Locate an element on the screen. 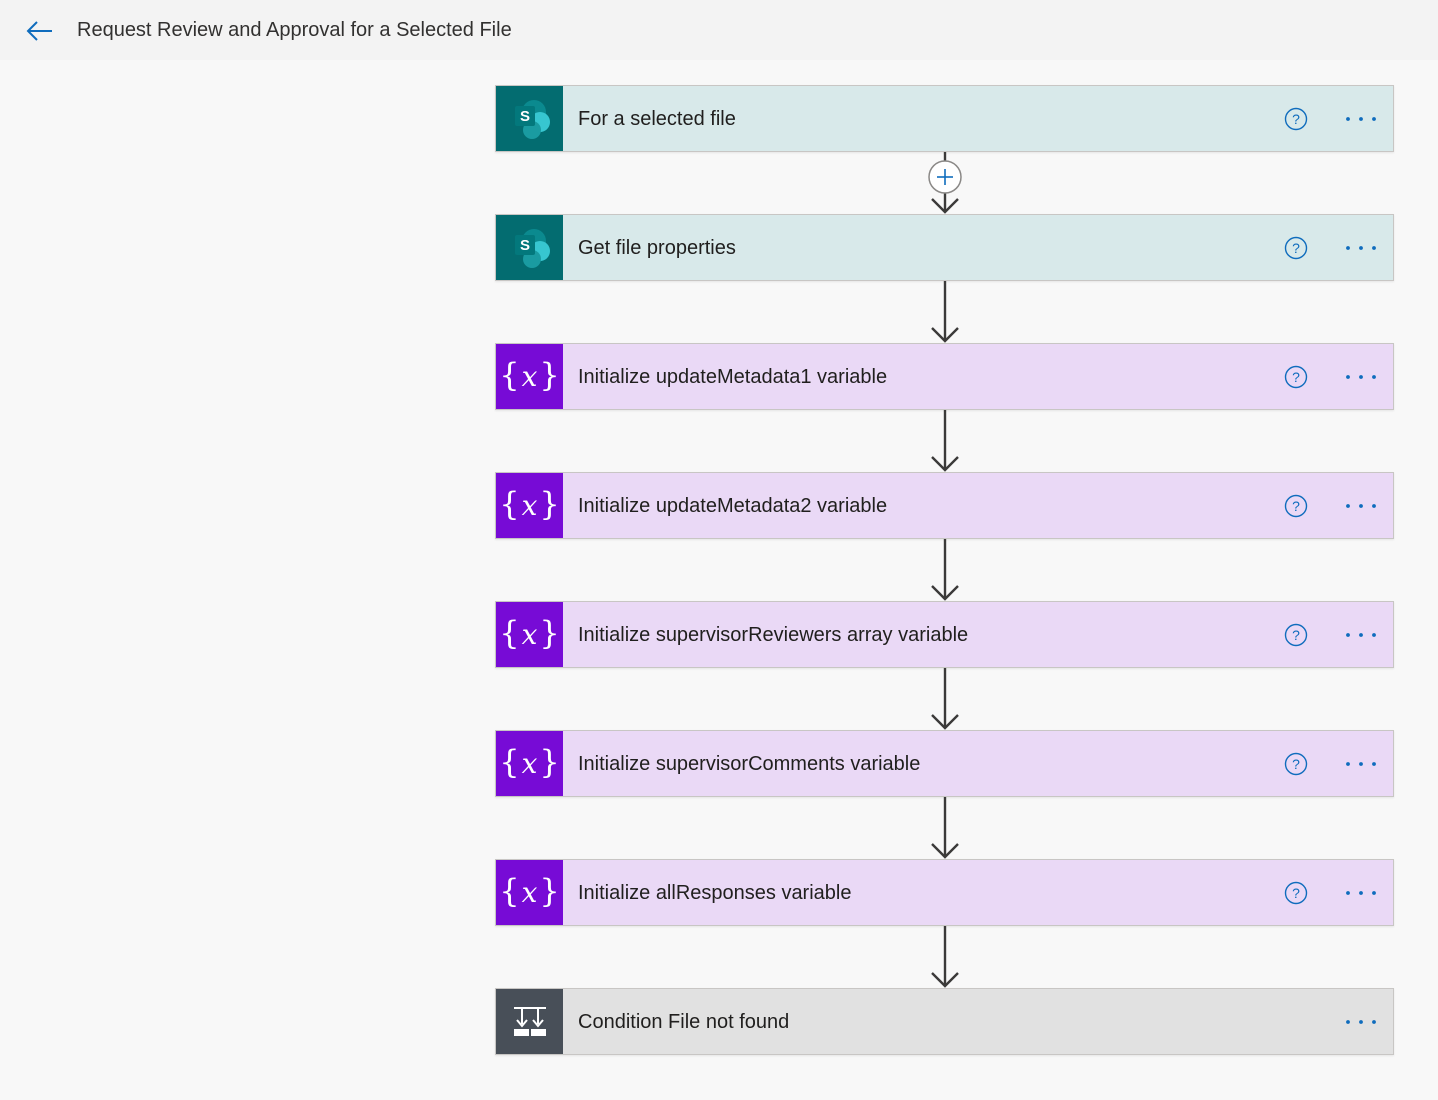 The height and width of the screenshot is (1100, 1438). step-title: Initialize updateMetadata1 variable is located at coordinates (733, 377).